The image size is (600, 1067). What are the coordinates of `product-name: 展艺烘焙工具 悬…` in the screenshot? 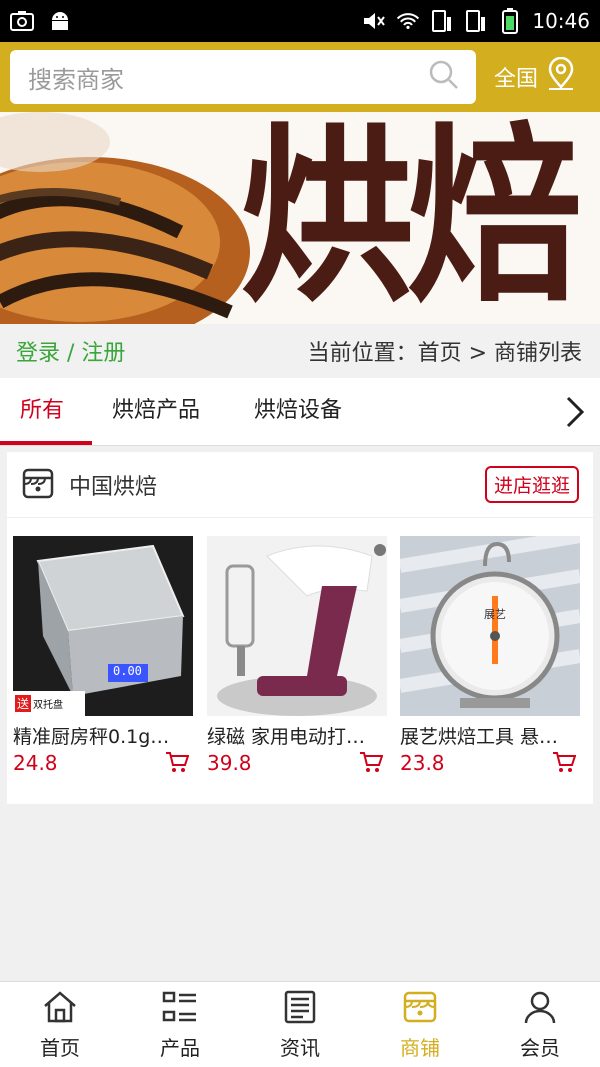 It's located at (479, 737).